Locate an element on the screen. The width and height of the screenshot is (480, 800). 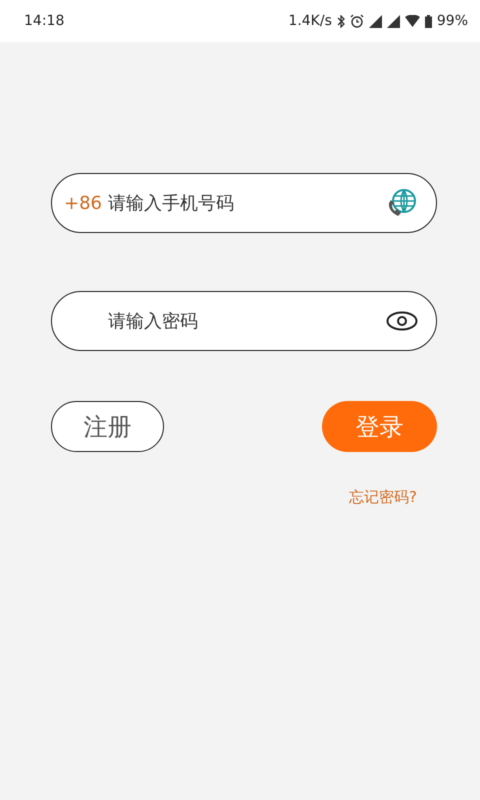
login-button: 登录 is located at coordinates (379, 426).